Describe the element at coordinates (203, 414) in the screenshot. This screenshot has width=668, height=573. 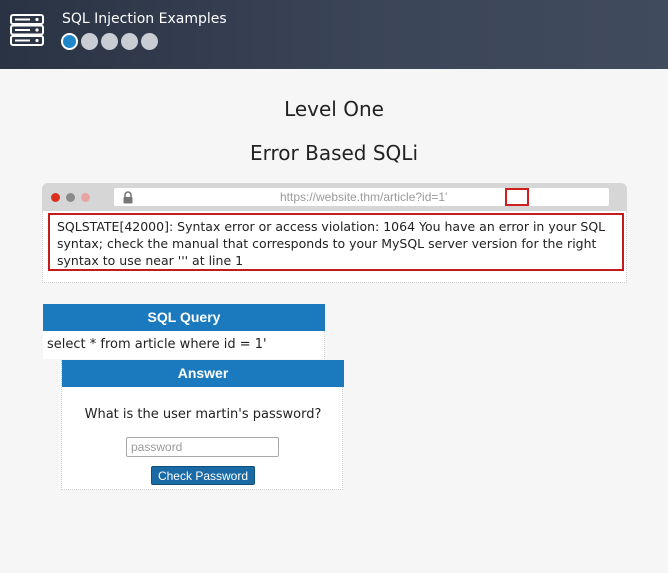
I see `answer-question: What is the user martin's password?` at that location.